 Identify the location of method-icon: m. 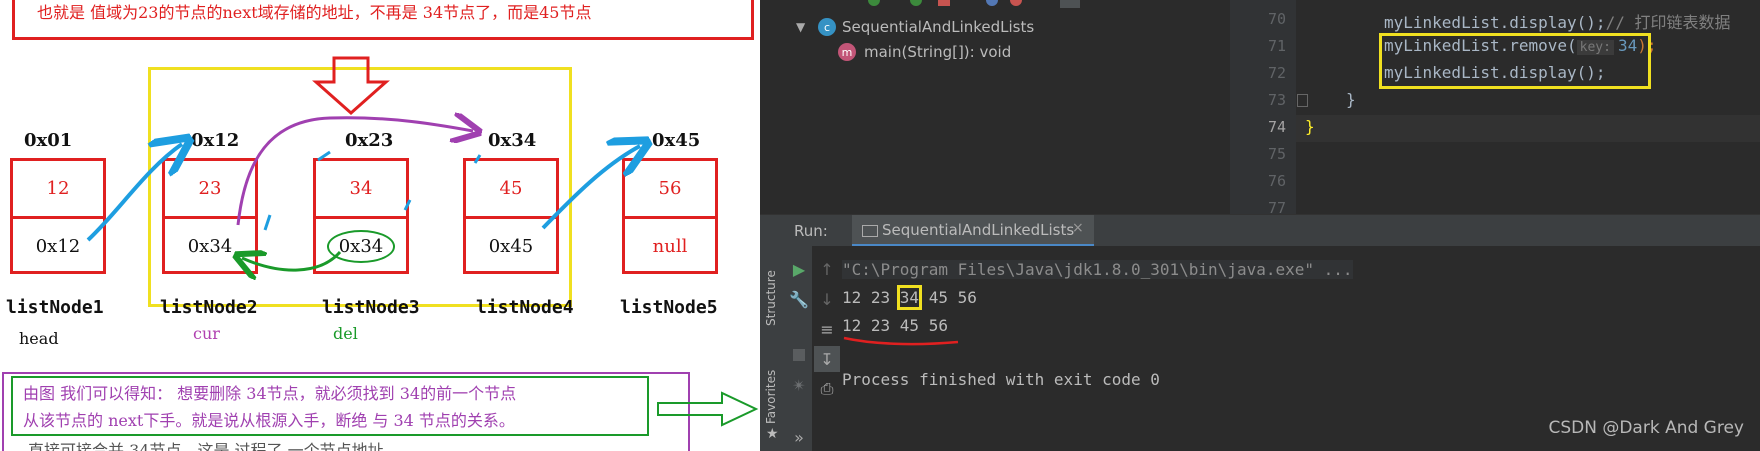
(847, 52).